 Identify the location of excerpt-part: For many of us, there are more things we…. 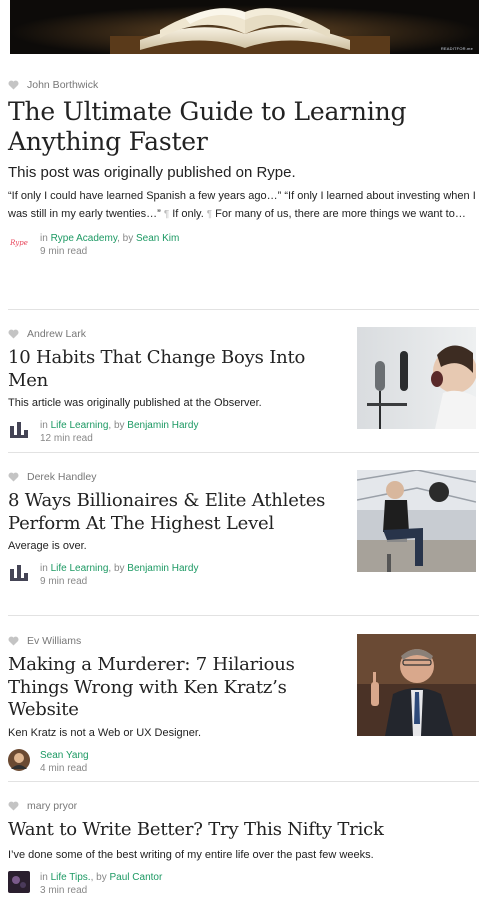
(340, 214).